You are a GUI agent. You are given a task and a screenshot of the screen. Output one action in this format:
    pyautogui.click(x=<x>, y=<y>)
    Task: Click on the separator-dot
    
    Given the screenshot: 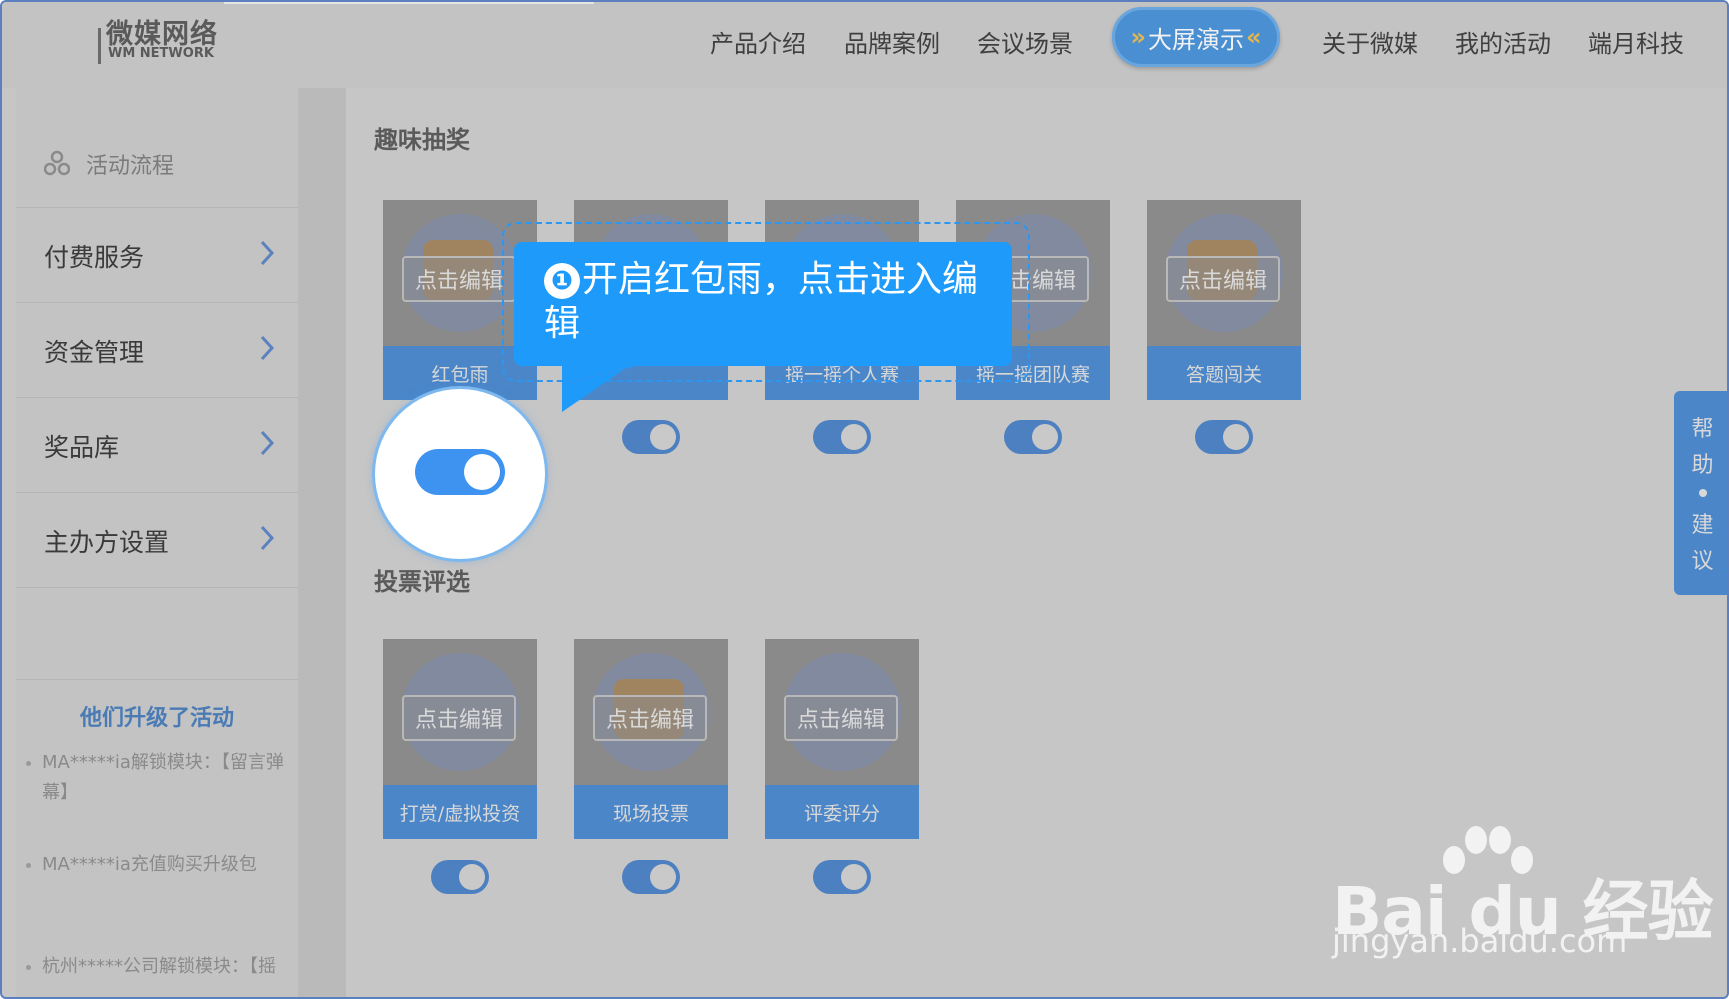 What is the action you would take?
    pyautogui.click(x=1702, y=493)
    